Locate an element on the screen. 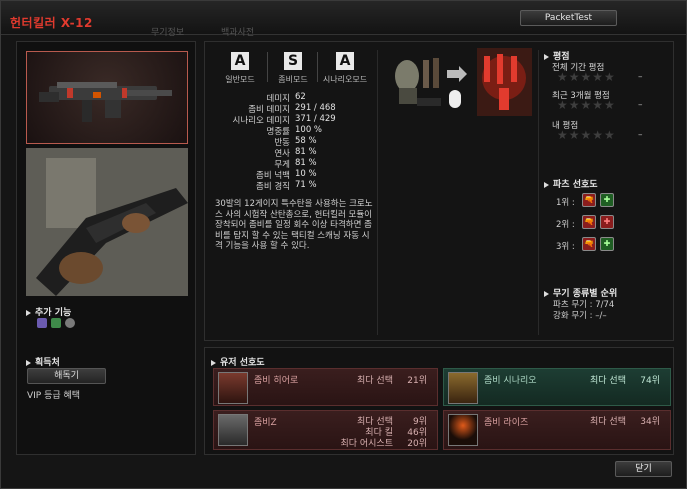 The width and height of the screenshot is (687, 489). parts-rank-row: 2위 : is located at coordinates (565, 224).